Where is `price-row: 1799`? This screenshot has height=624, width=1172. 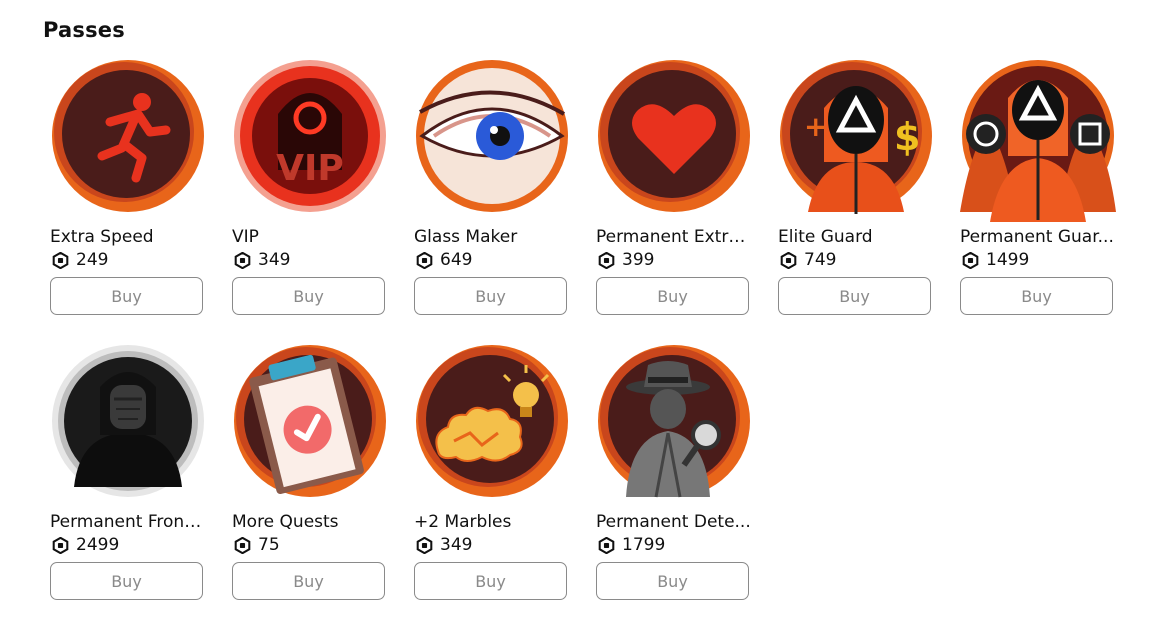
price-row: 1799 is located at coordinates (631, 545).